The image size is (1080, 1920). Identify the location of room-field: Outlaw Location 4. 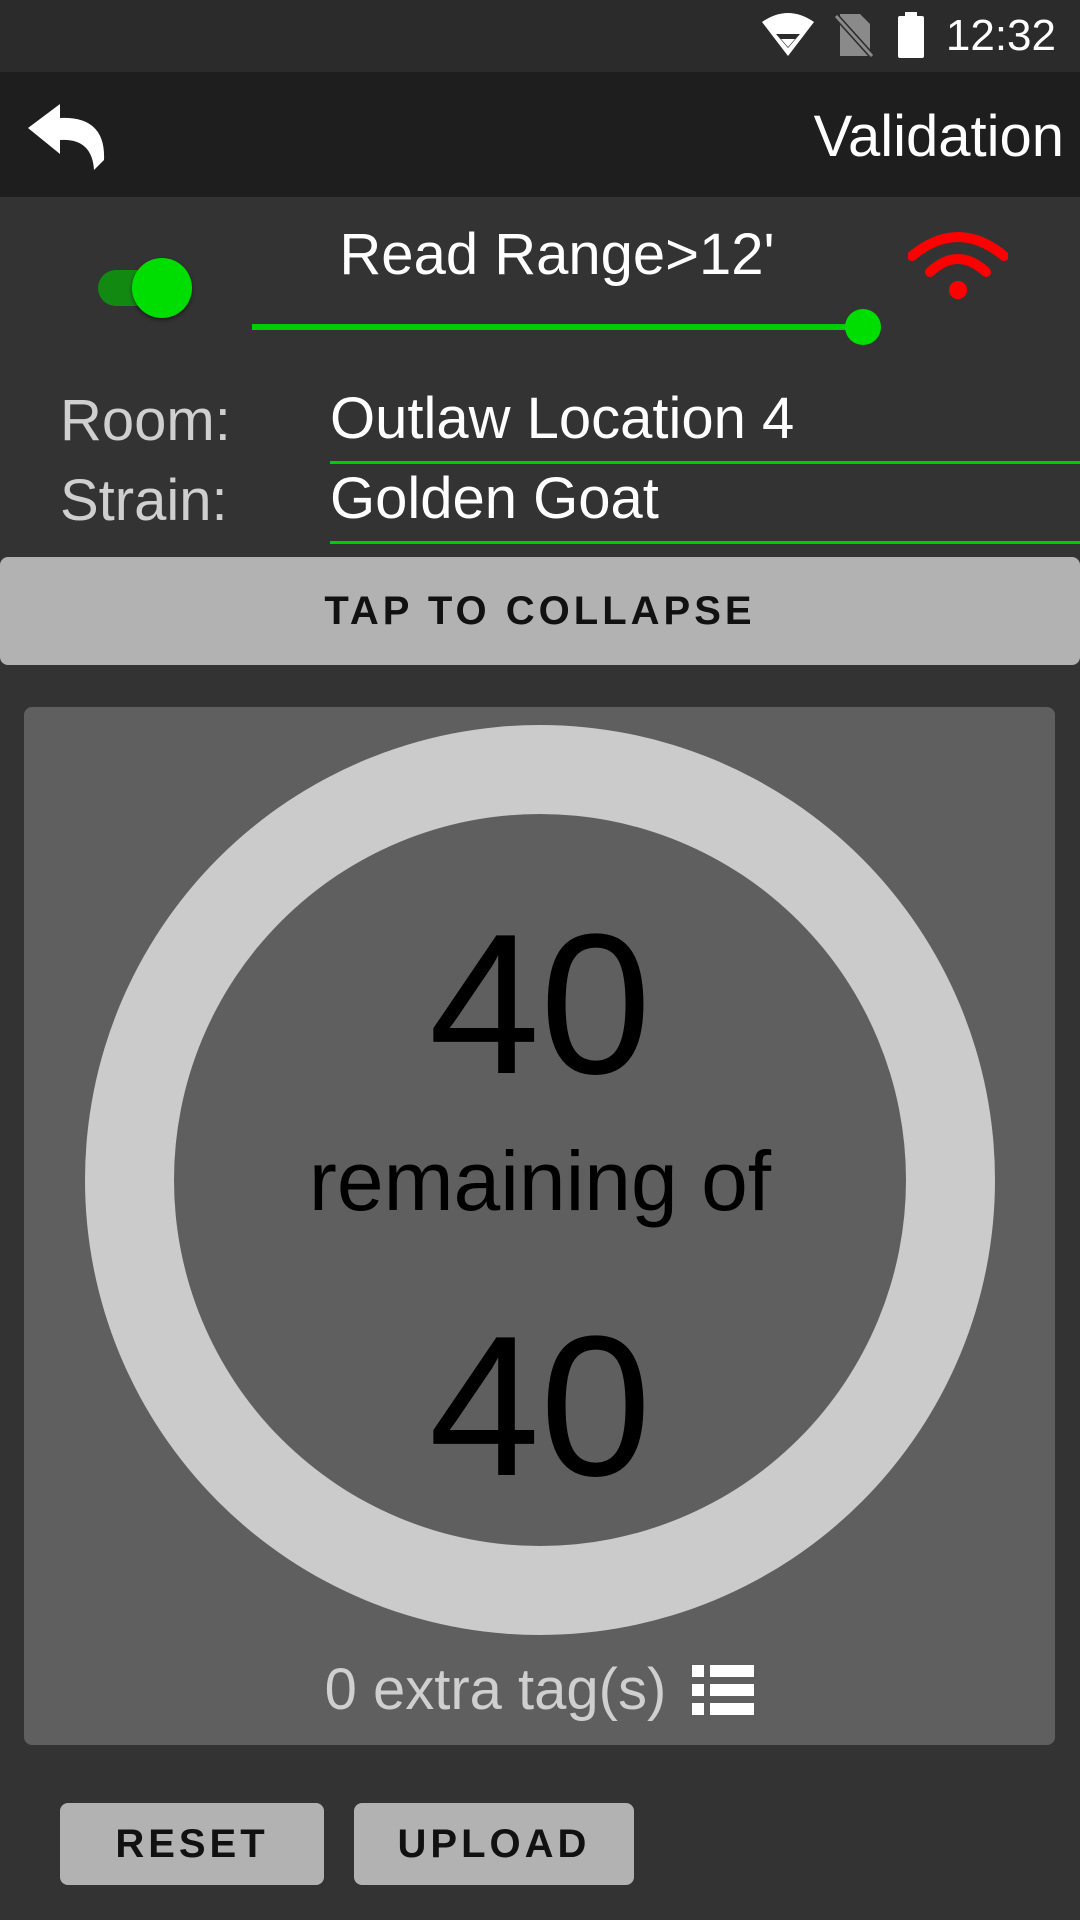
(705, 423).